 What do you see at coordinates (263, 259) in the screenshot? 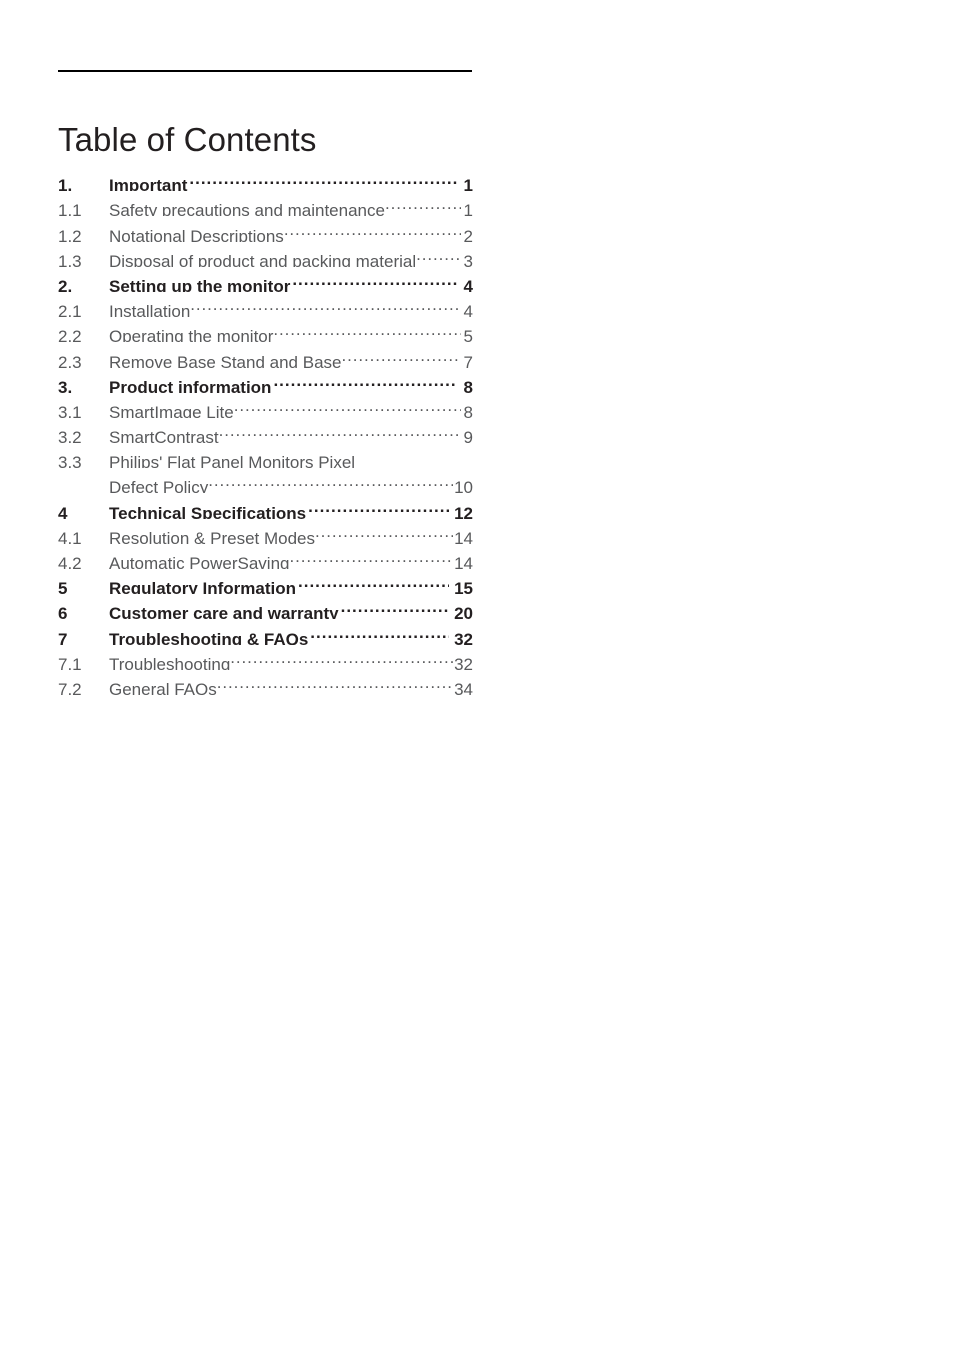
I see `toc-entry-label: Disposal of product and packing material` at bounding box center [263, 259].